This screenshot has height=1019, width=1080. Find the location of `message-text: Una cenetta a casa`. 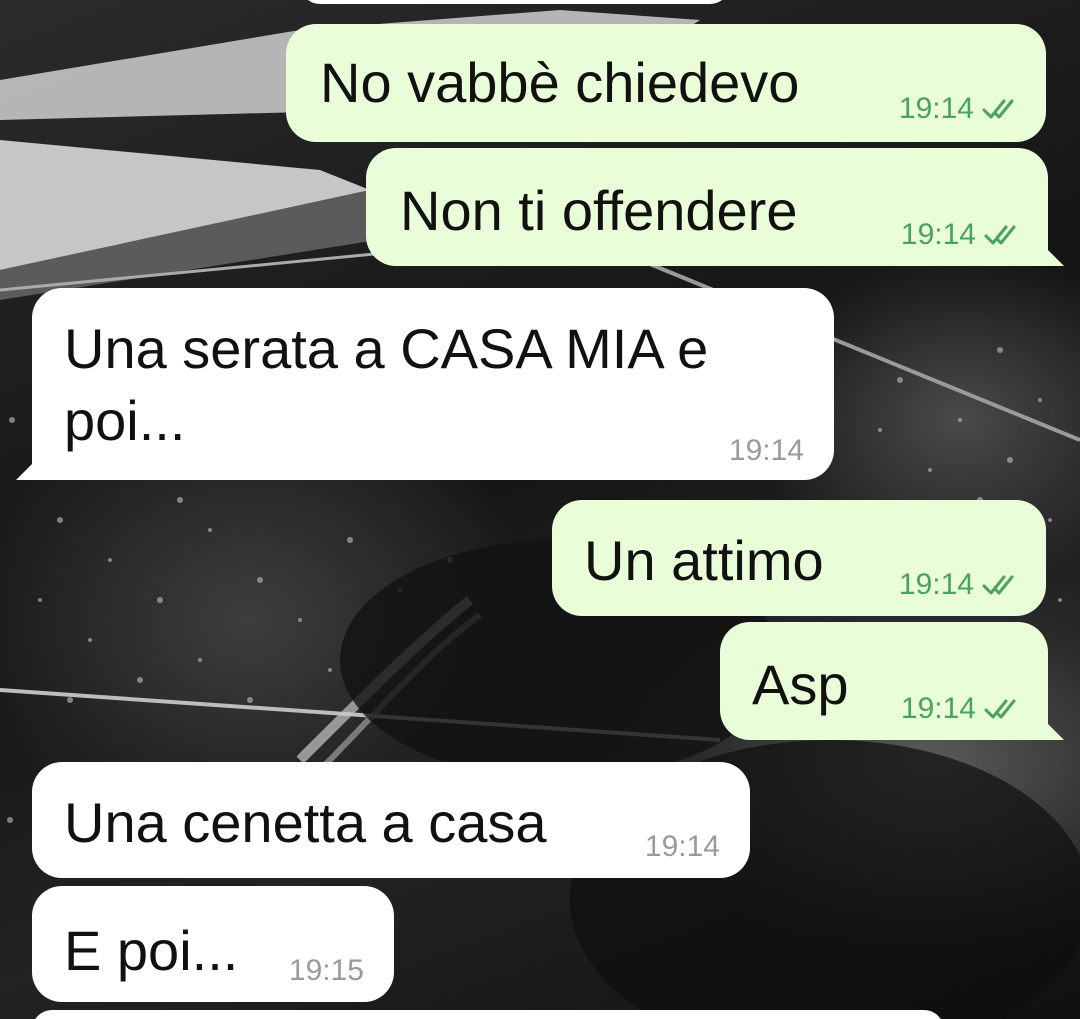

message-text: Una cenetta a casa is located at coordinates (305, 822).